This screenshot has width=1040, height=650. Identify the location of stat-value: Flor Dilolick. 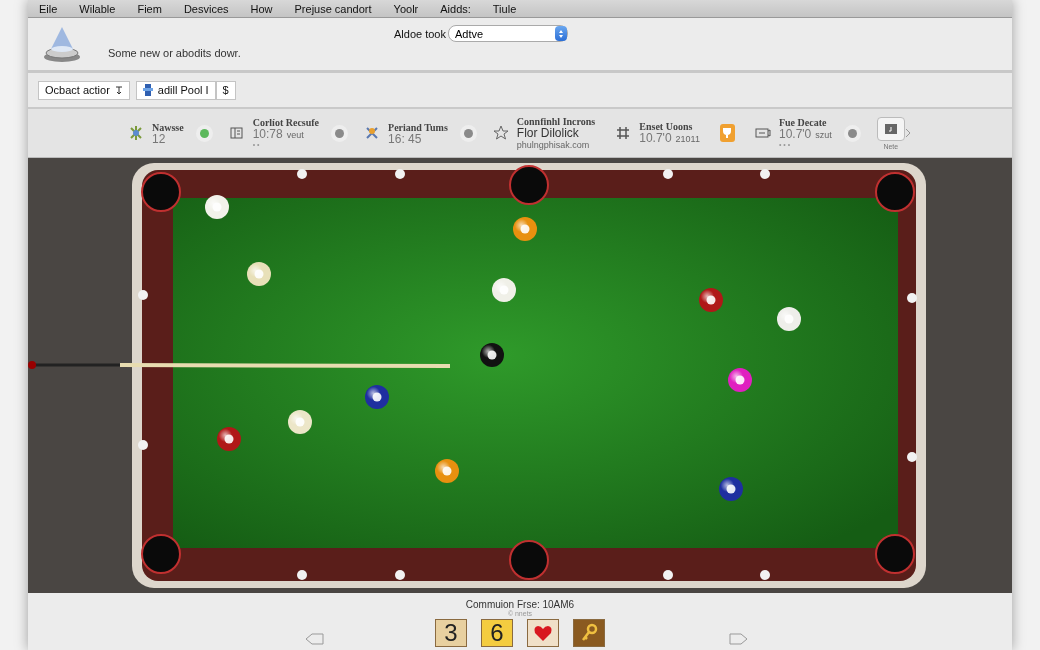
(547, 132).